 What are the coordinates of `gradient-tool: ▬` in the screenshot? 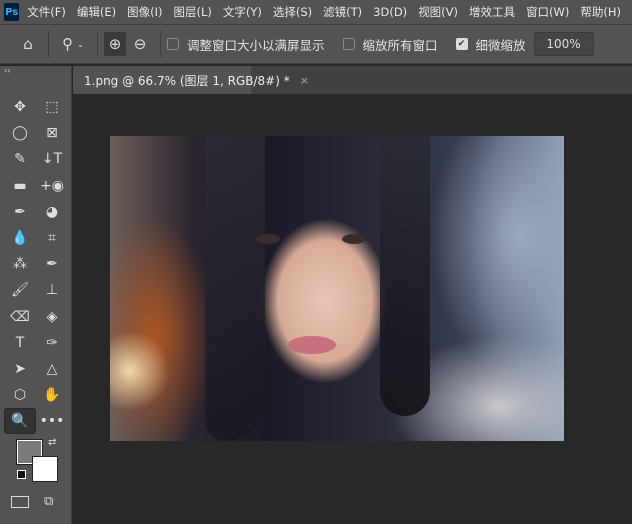 It's located at (20, 186).